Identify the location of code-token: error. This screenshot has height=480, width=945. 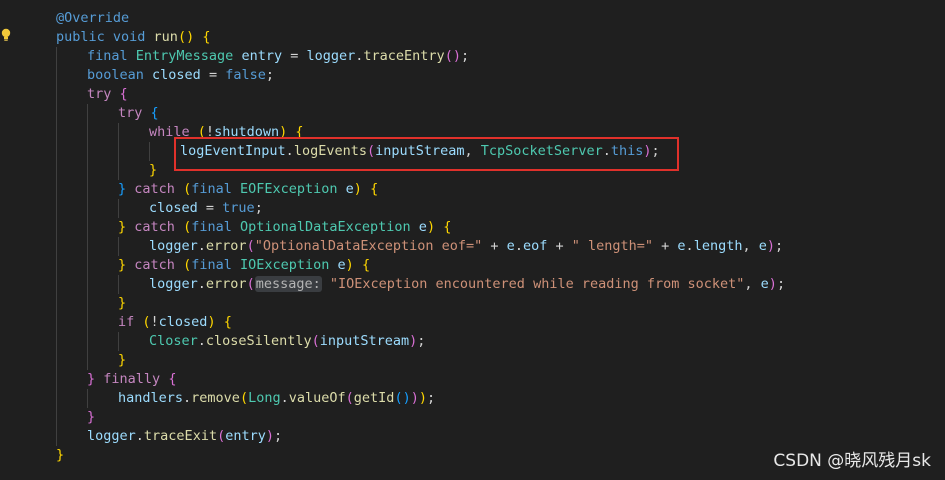
(226, 284).